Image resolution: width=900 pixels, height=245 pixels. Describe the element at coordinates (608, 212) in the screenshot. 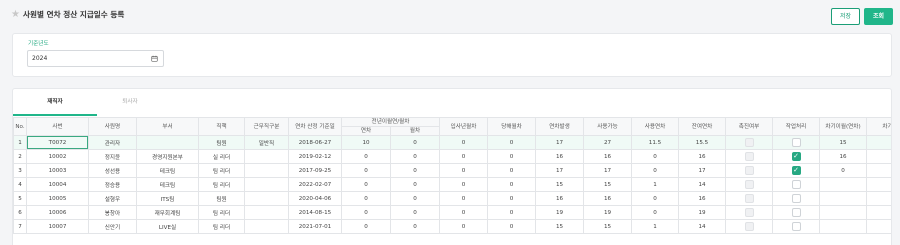

I see `cell-usable: 19` at that location.